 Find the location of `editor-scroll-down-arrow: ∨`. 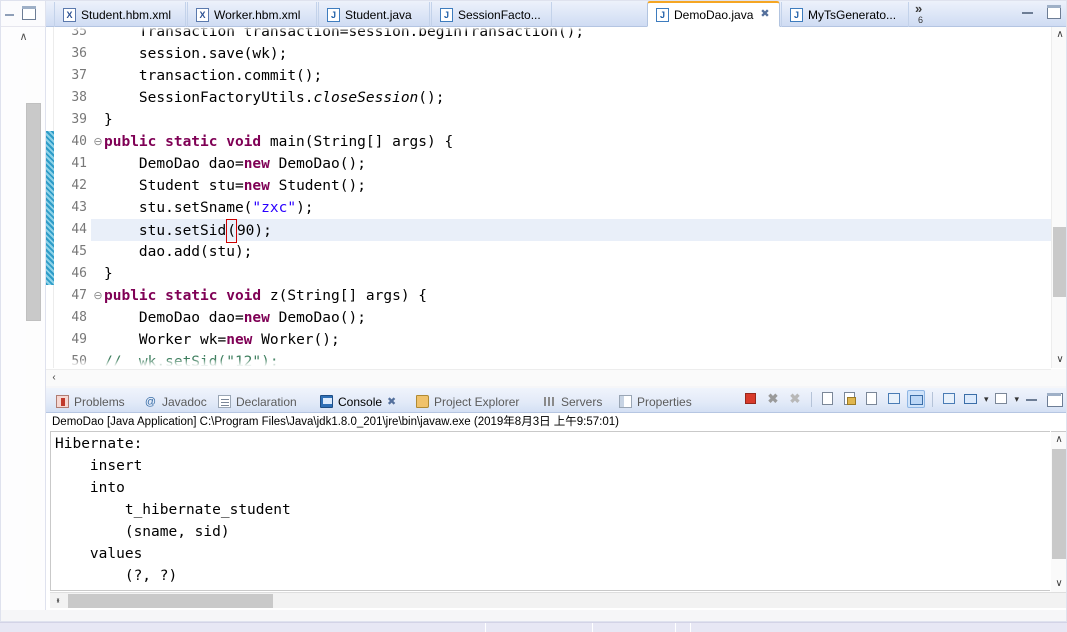

editor-scroll-down-arrow: ∨ is located at coordinates (1059, 360).